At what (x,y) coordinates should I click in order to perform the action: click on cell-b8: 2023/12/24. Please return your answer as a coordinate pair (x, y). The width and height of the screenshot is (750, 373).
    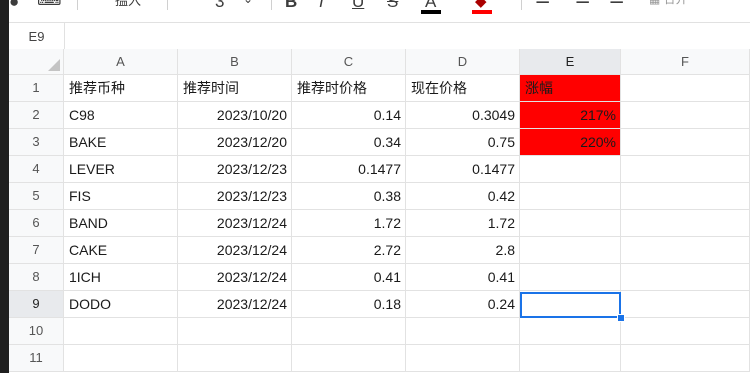
    Looking at the image, I should click on (235, 277).